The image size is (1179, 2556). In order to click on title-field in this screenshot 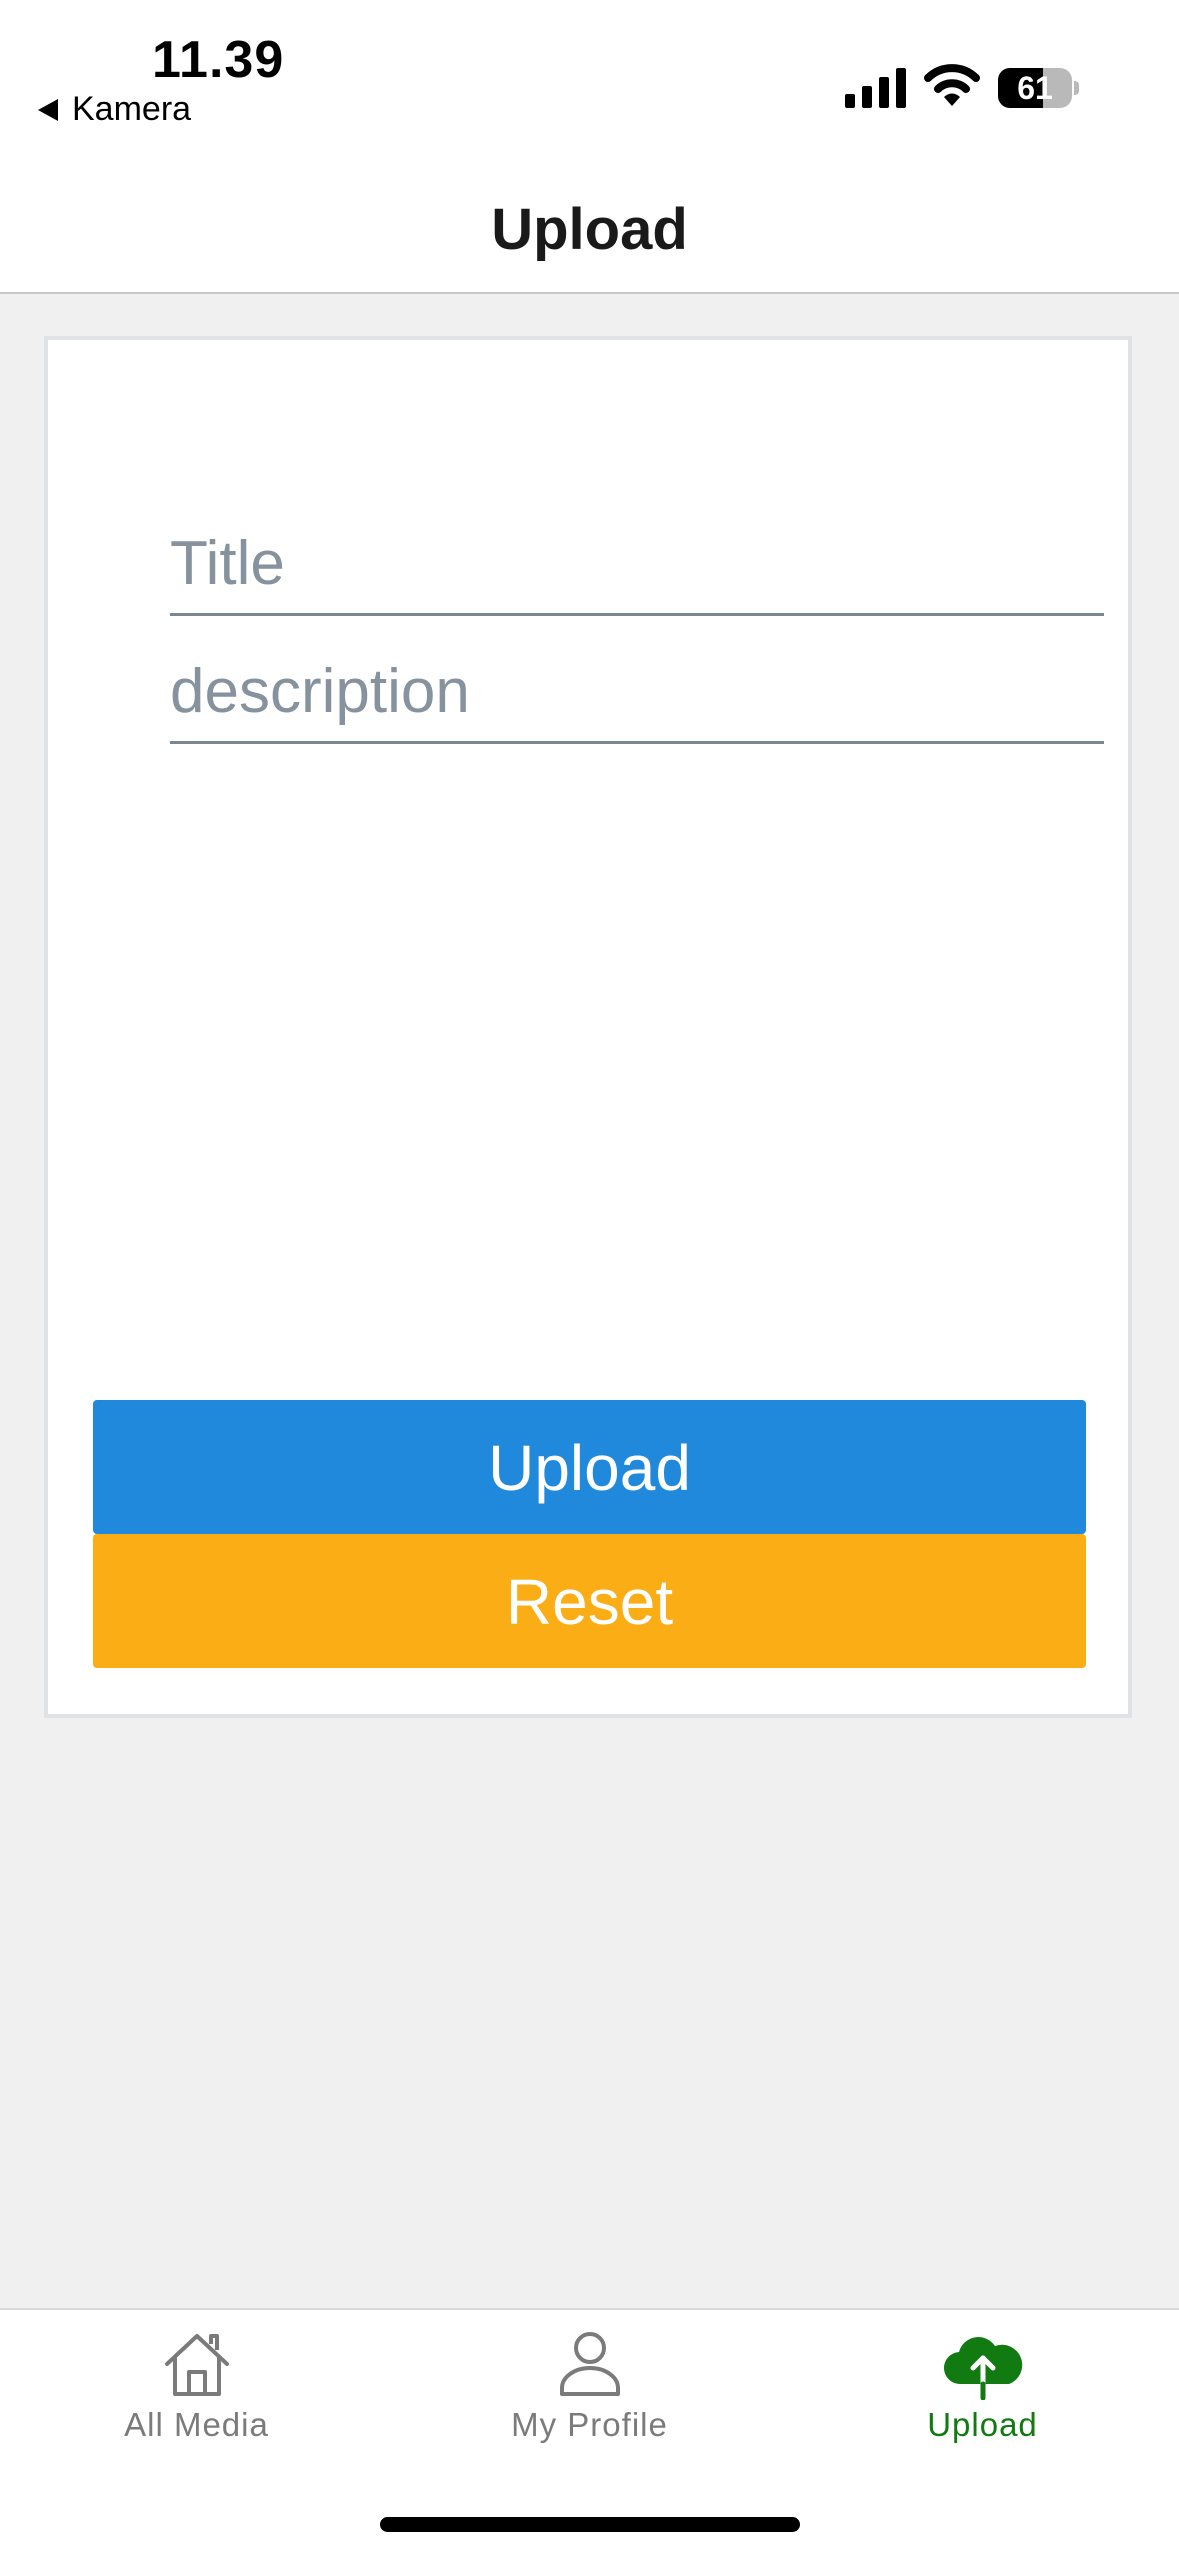, I will do `click(637, 572)`.